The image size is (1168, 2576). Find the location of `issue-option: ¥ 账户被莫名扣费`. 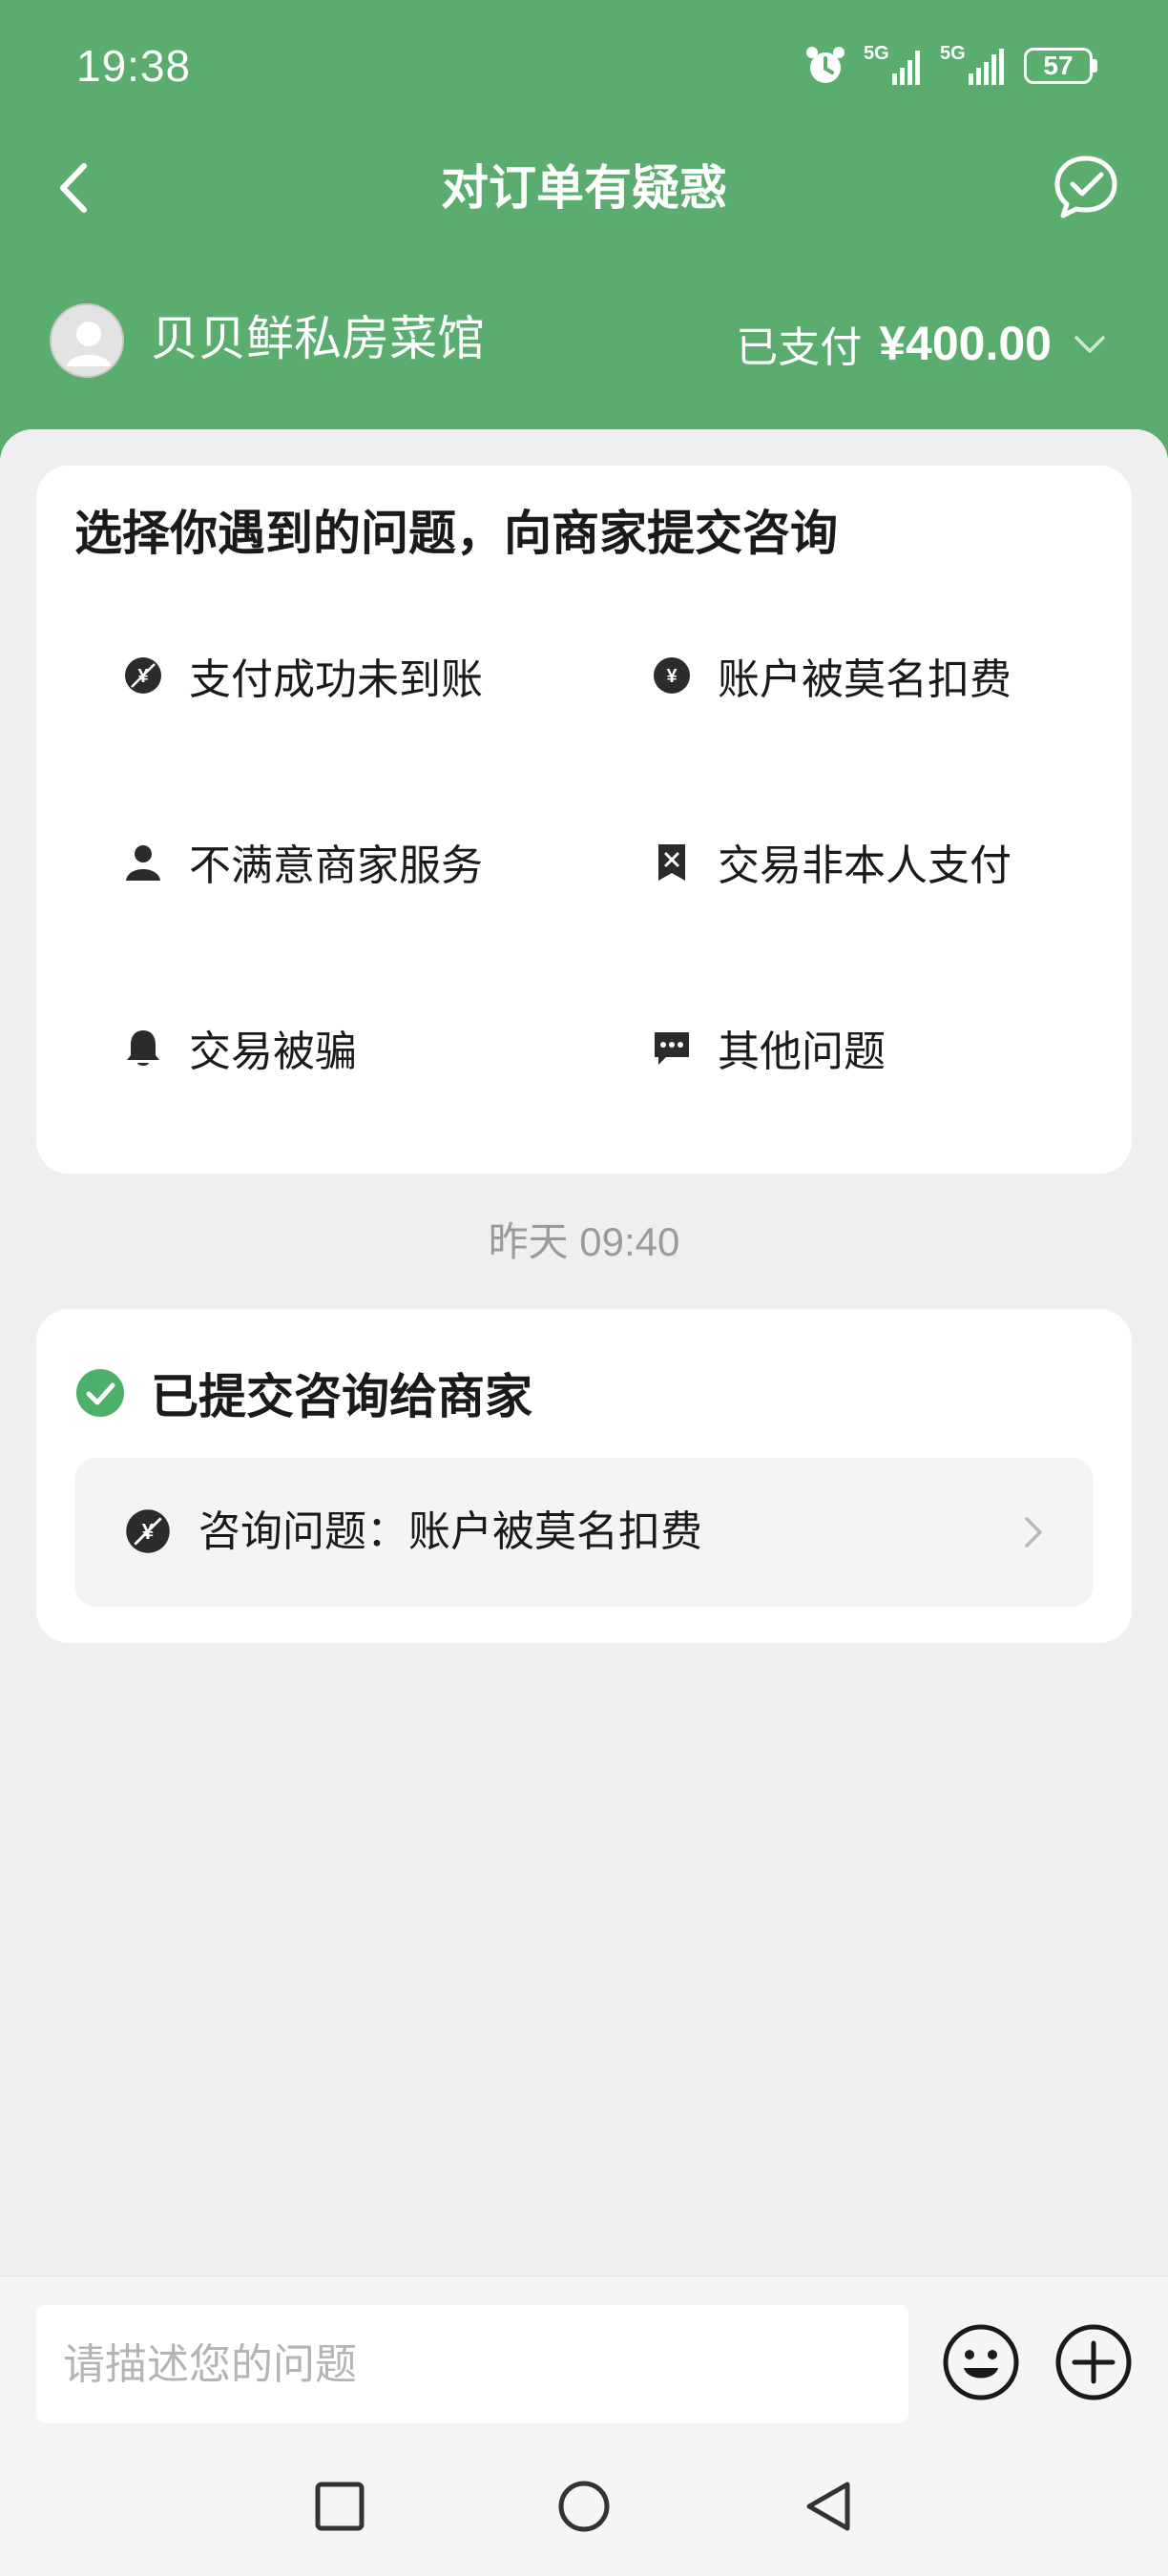

issue-option: ¥ 账户被莫名扣费 is located at coordinates (831, 675).